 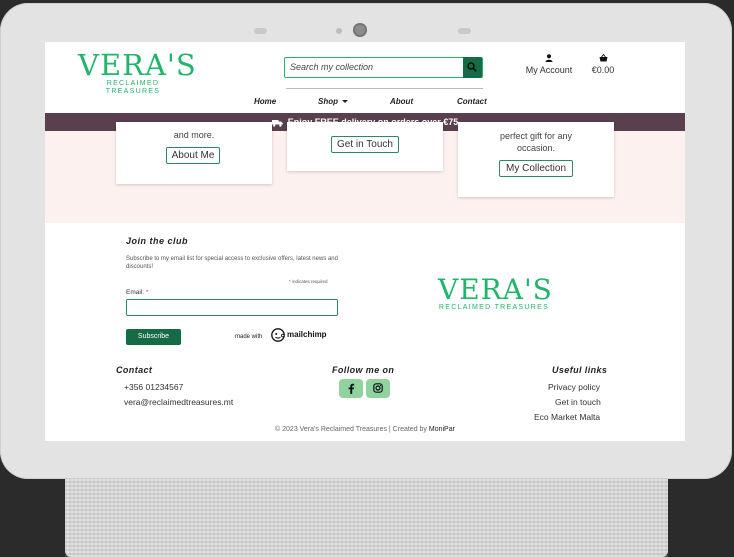 What do you see at coordinates (603, 64) in the screenshot?
I see `cart-link: €0.00` at bounding box center [603, 64].